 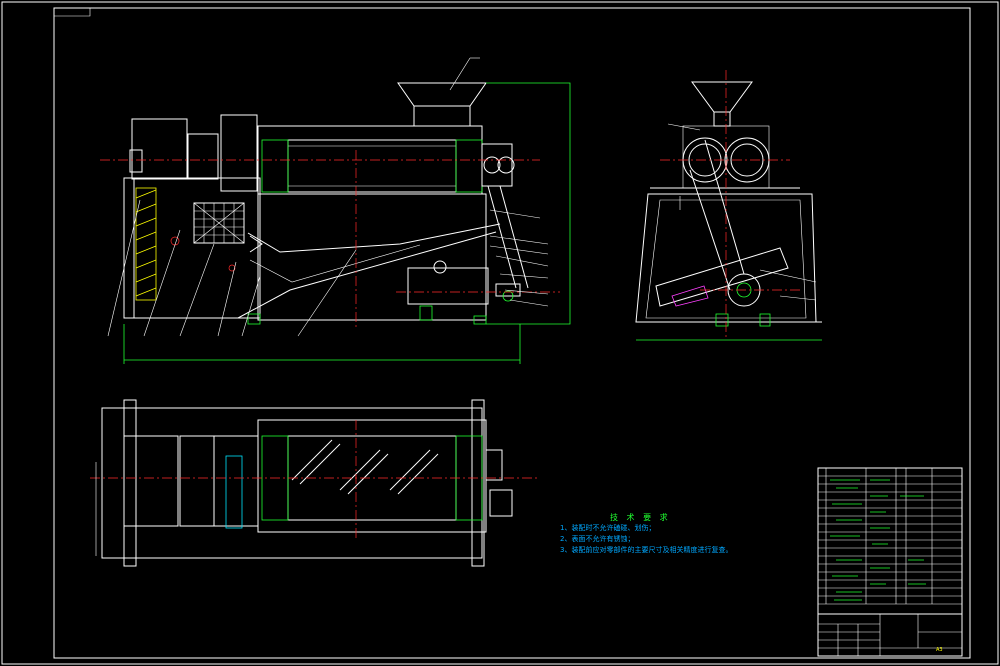 I want to click on left-bearing, so click(x=275, y=166).